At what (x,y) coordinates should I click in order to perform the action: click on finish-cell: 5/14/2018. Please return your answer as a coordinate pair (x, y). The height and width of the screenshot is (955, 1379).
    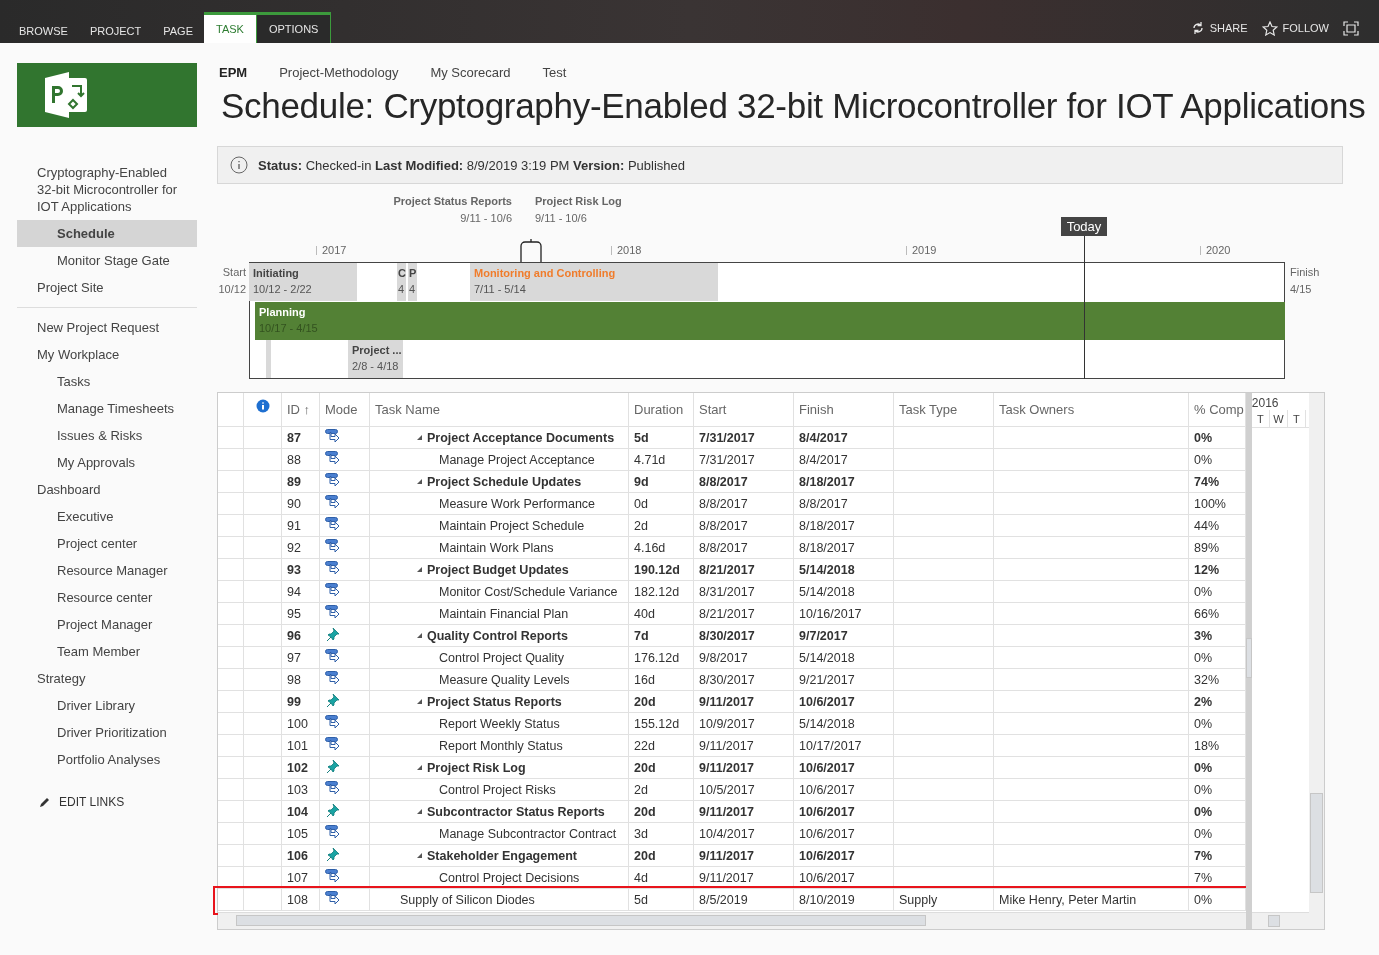
    Looking at the image, I should click on (844, 658).